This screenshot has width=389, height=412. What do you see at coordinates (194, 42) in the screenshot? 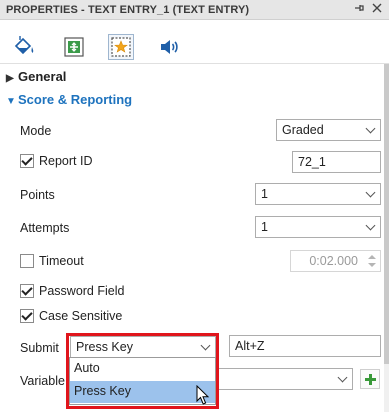
I see `property-tabs` at bounding box center [194, 42].